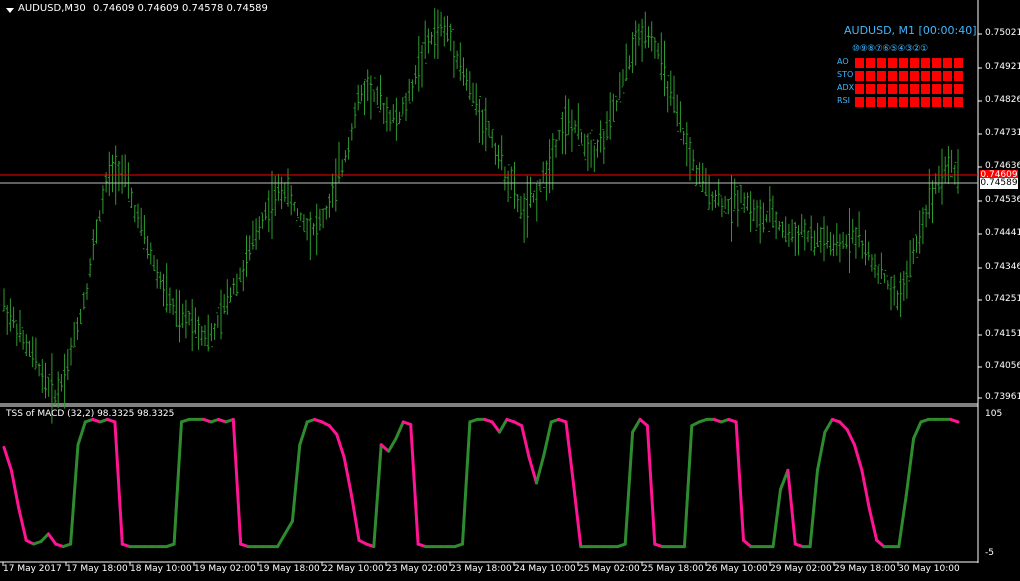 The width and height of the screenshot is (1020, 581). I want to click on indicator-label: TSS of MACD (32,2) 98.3325 98.3325, so click(90, 414).